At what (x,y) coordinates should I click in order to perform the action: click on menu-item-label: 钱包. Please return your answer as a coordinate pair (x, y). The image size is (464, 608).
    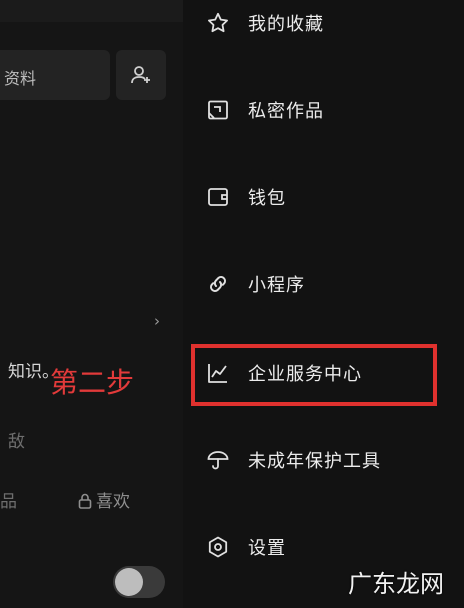
    Looking at the image, I should click on (267, 198).